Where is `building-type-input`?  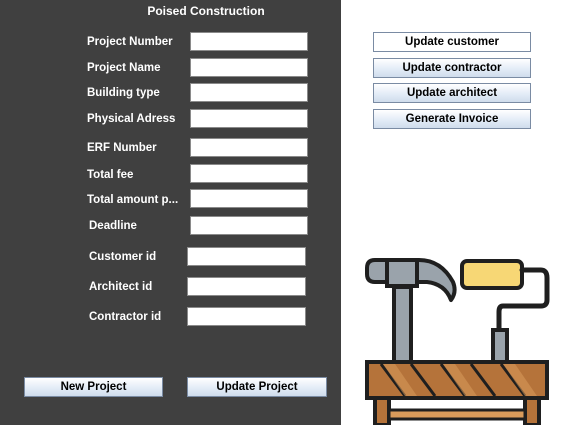
building-type-input is located at coordinates (249, 92).